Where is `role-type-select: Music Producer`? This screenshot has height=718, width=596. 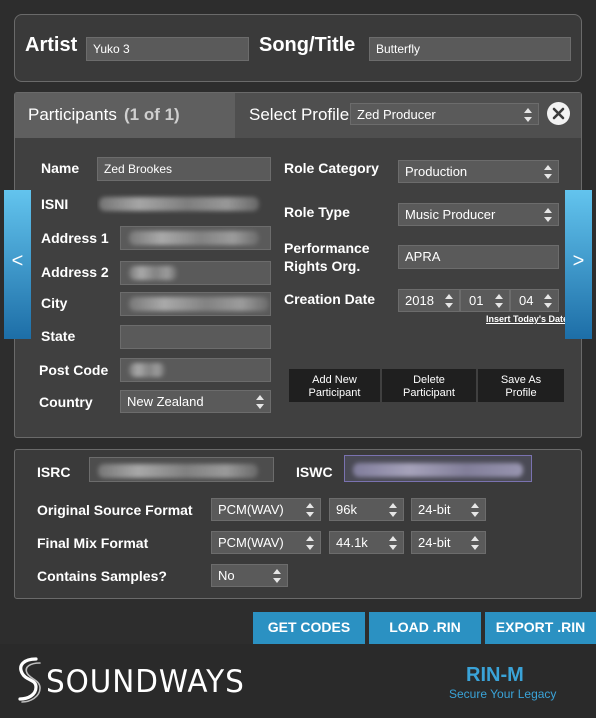 role-type-select: Music Producer is located at coordinates (478, 214).